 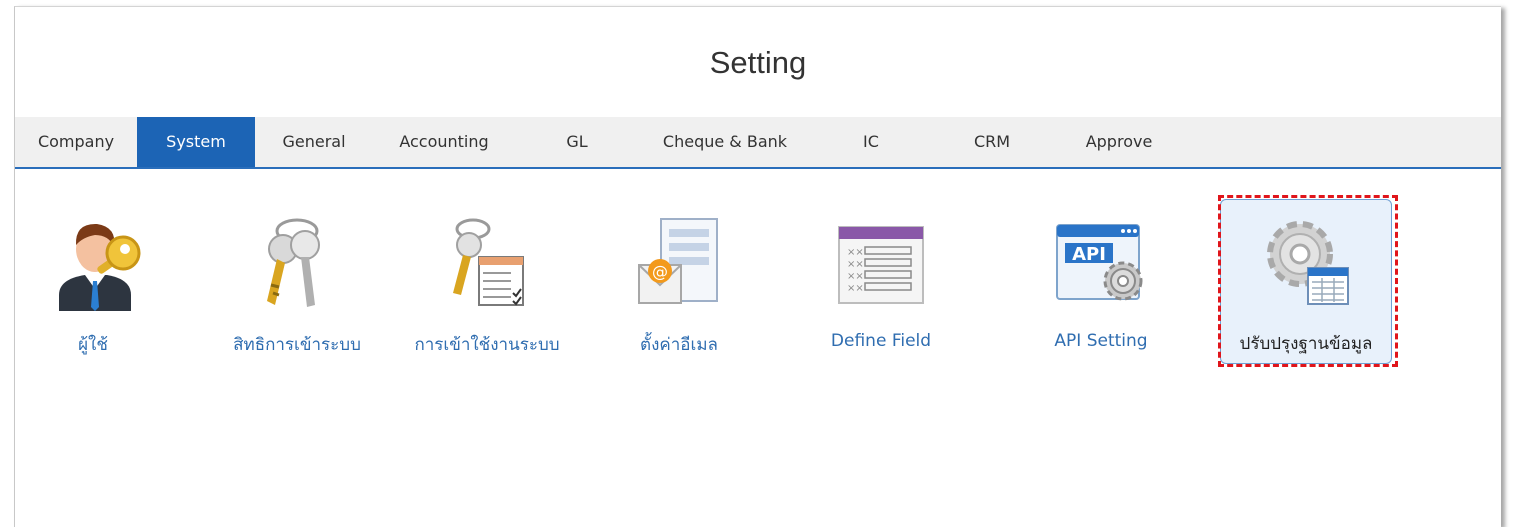 What do you see at coordinates (297, 345) in the screenshot?
I see `app-label: สิทธิการเข้าระบบ` at bounding box center [297, 345].